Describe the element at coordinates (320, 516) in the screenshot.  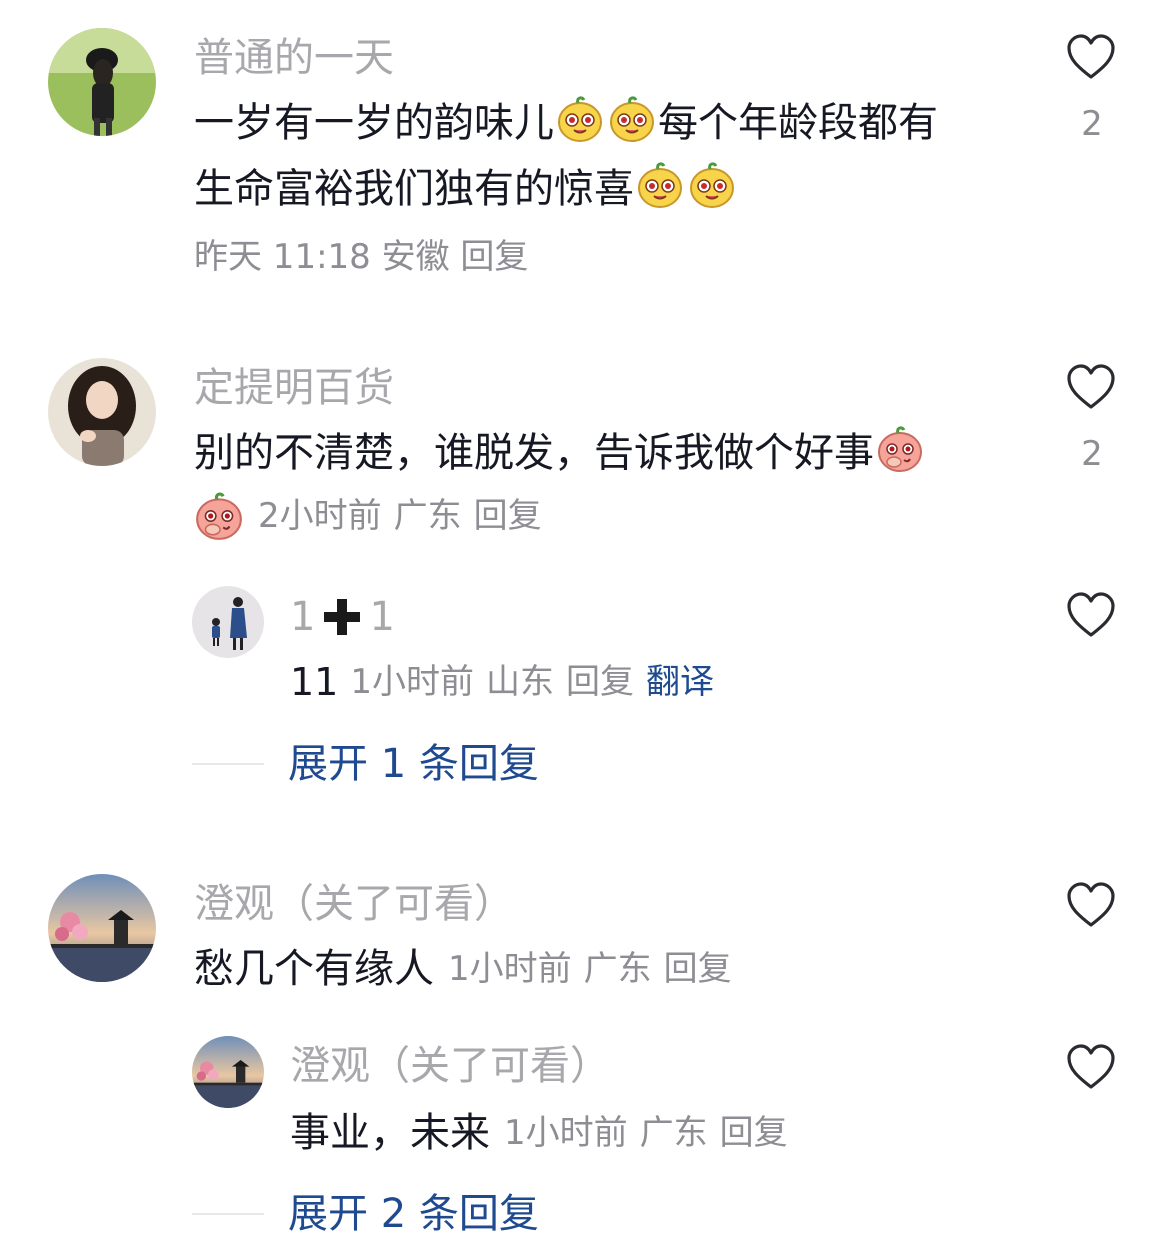
I see `comment-time: 2小时前` at that location.